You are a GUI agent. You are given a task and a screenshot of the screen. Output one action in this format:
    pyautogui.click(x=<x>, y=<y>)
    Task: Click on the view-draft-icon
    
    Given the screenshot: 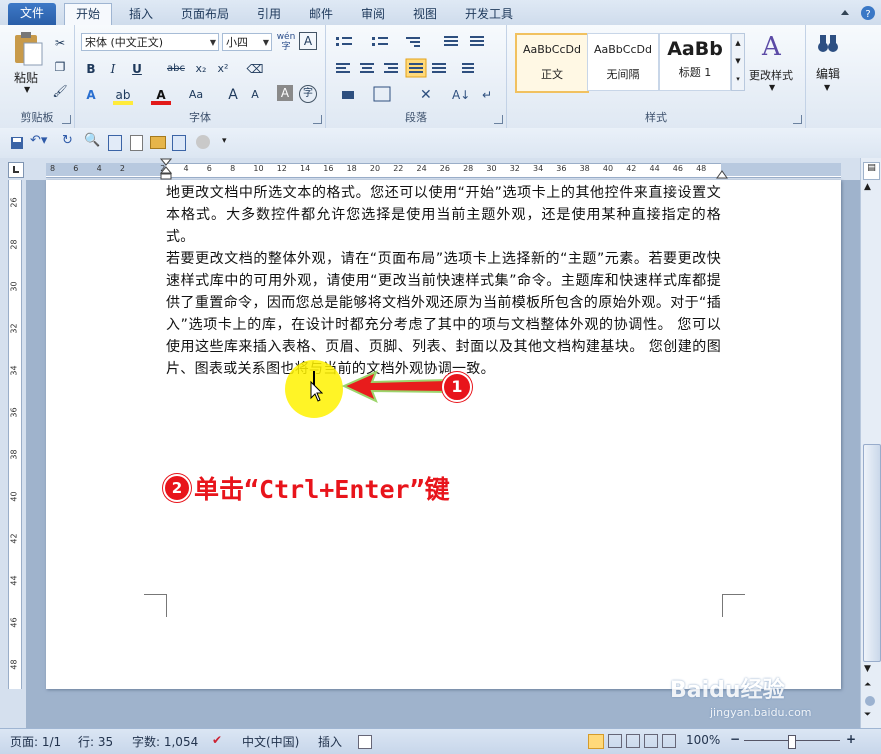 What is the action you would take?
    pyautogui.click(x=669, y=741)
    